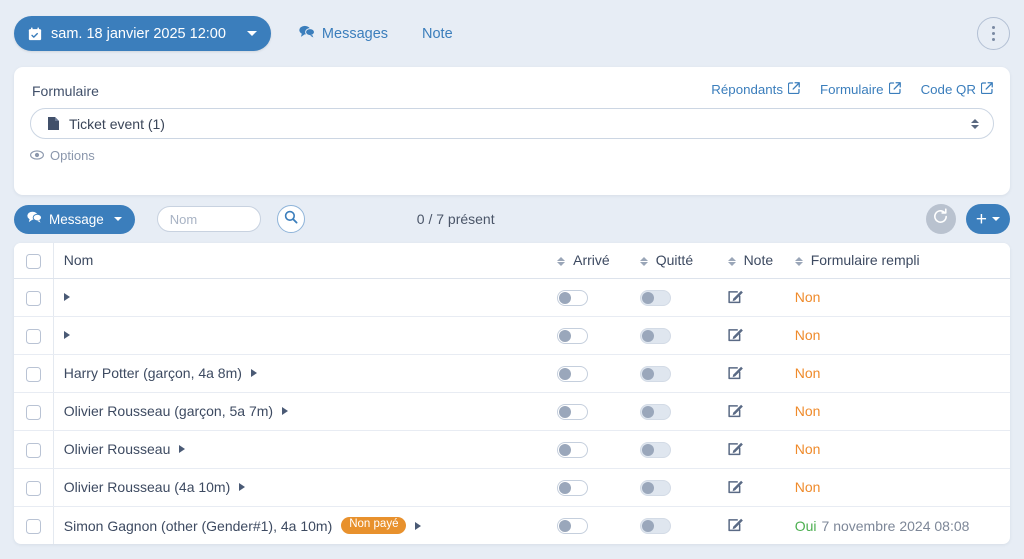 Image resolution: width=1024 pixels, height=559 pixels. I want to click on participant-name: Simon Gagnon (other (Gender#1), 4a 10m), so click(198, 525).